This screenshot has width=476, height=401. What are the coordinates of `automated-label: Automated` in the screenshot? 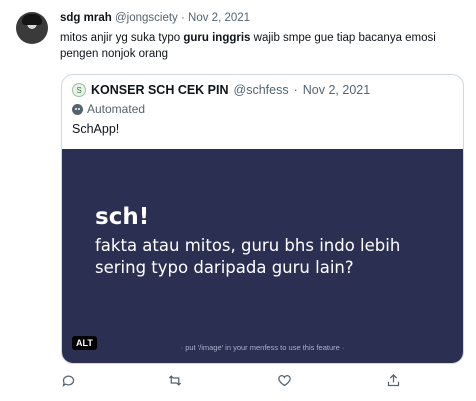 It's located at (108, 109).